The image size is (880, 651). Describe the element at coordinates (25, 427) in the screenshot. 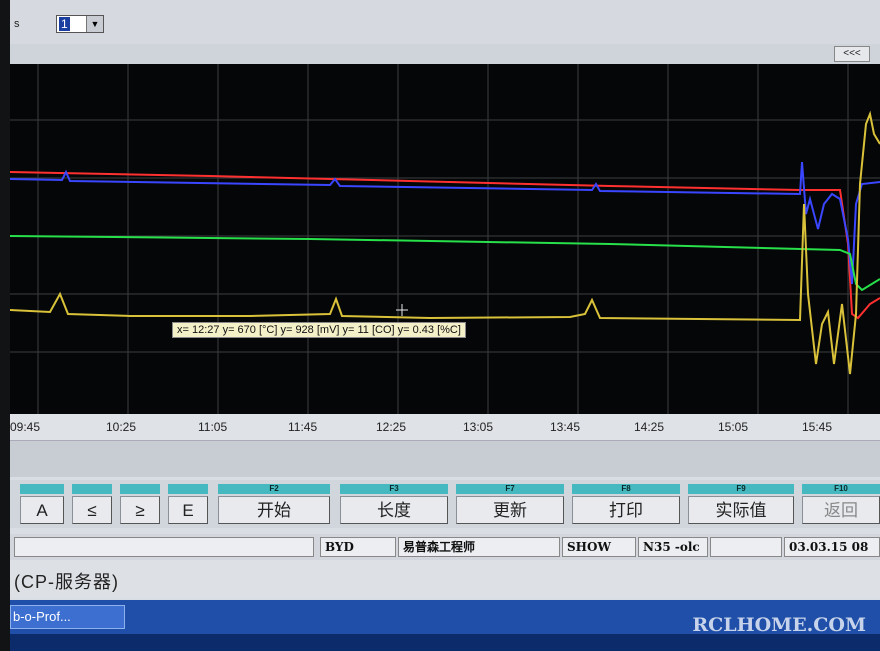

I see `x-tick: 09:45` at that location.